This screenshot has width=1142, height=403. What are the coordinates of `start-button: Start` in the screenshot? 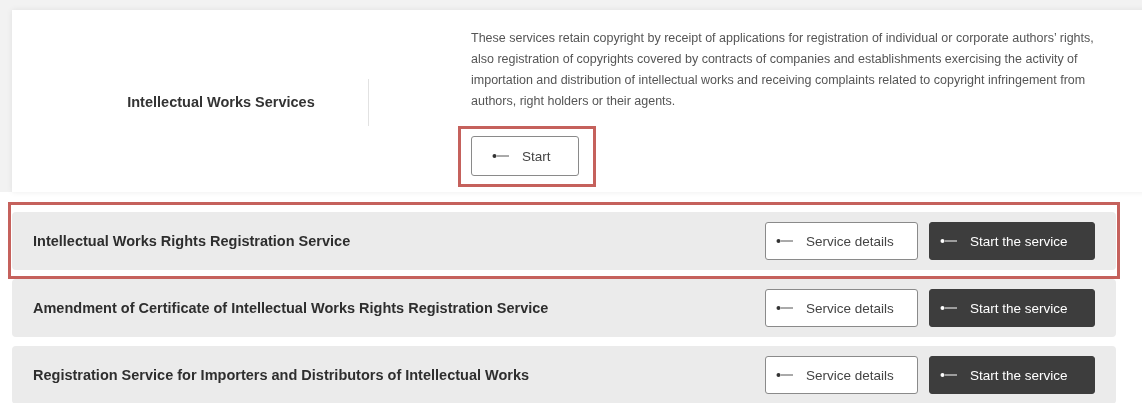 It's located at (525, 156).